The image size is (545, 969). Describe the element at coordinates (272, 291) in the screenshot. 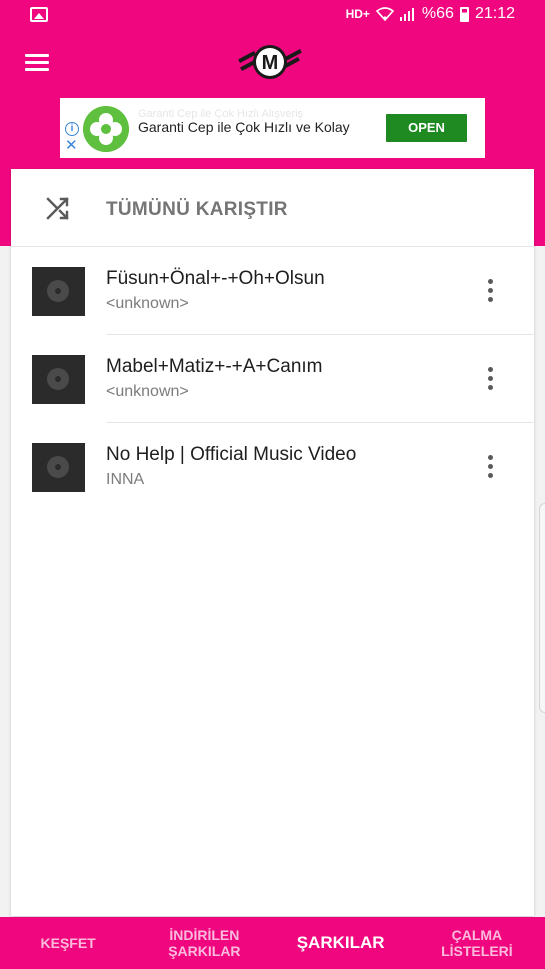

I see `song-row: Füsun+Önal+-+Oh+Olsun <unknown>` at that location.